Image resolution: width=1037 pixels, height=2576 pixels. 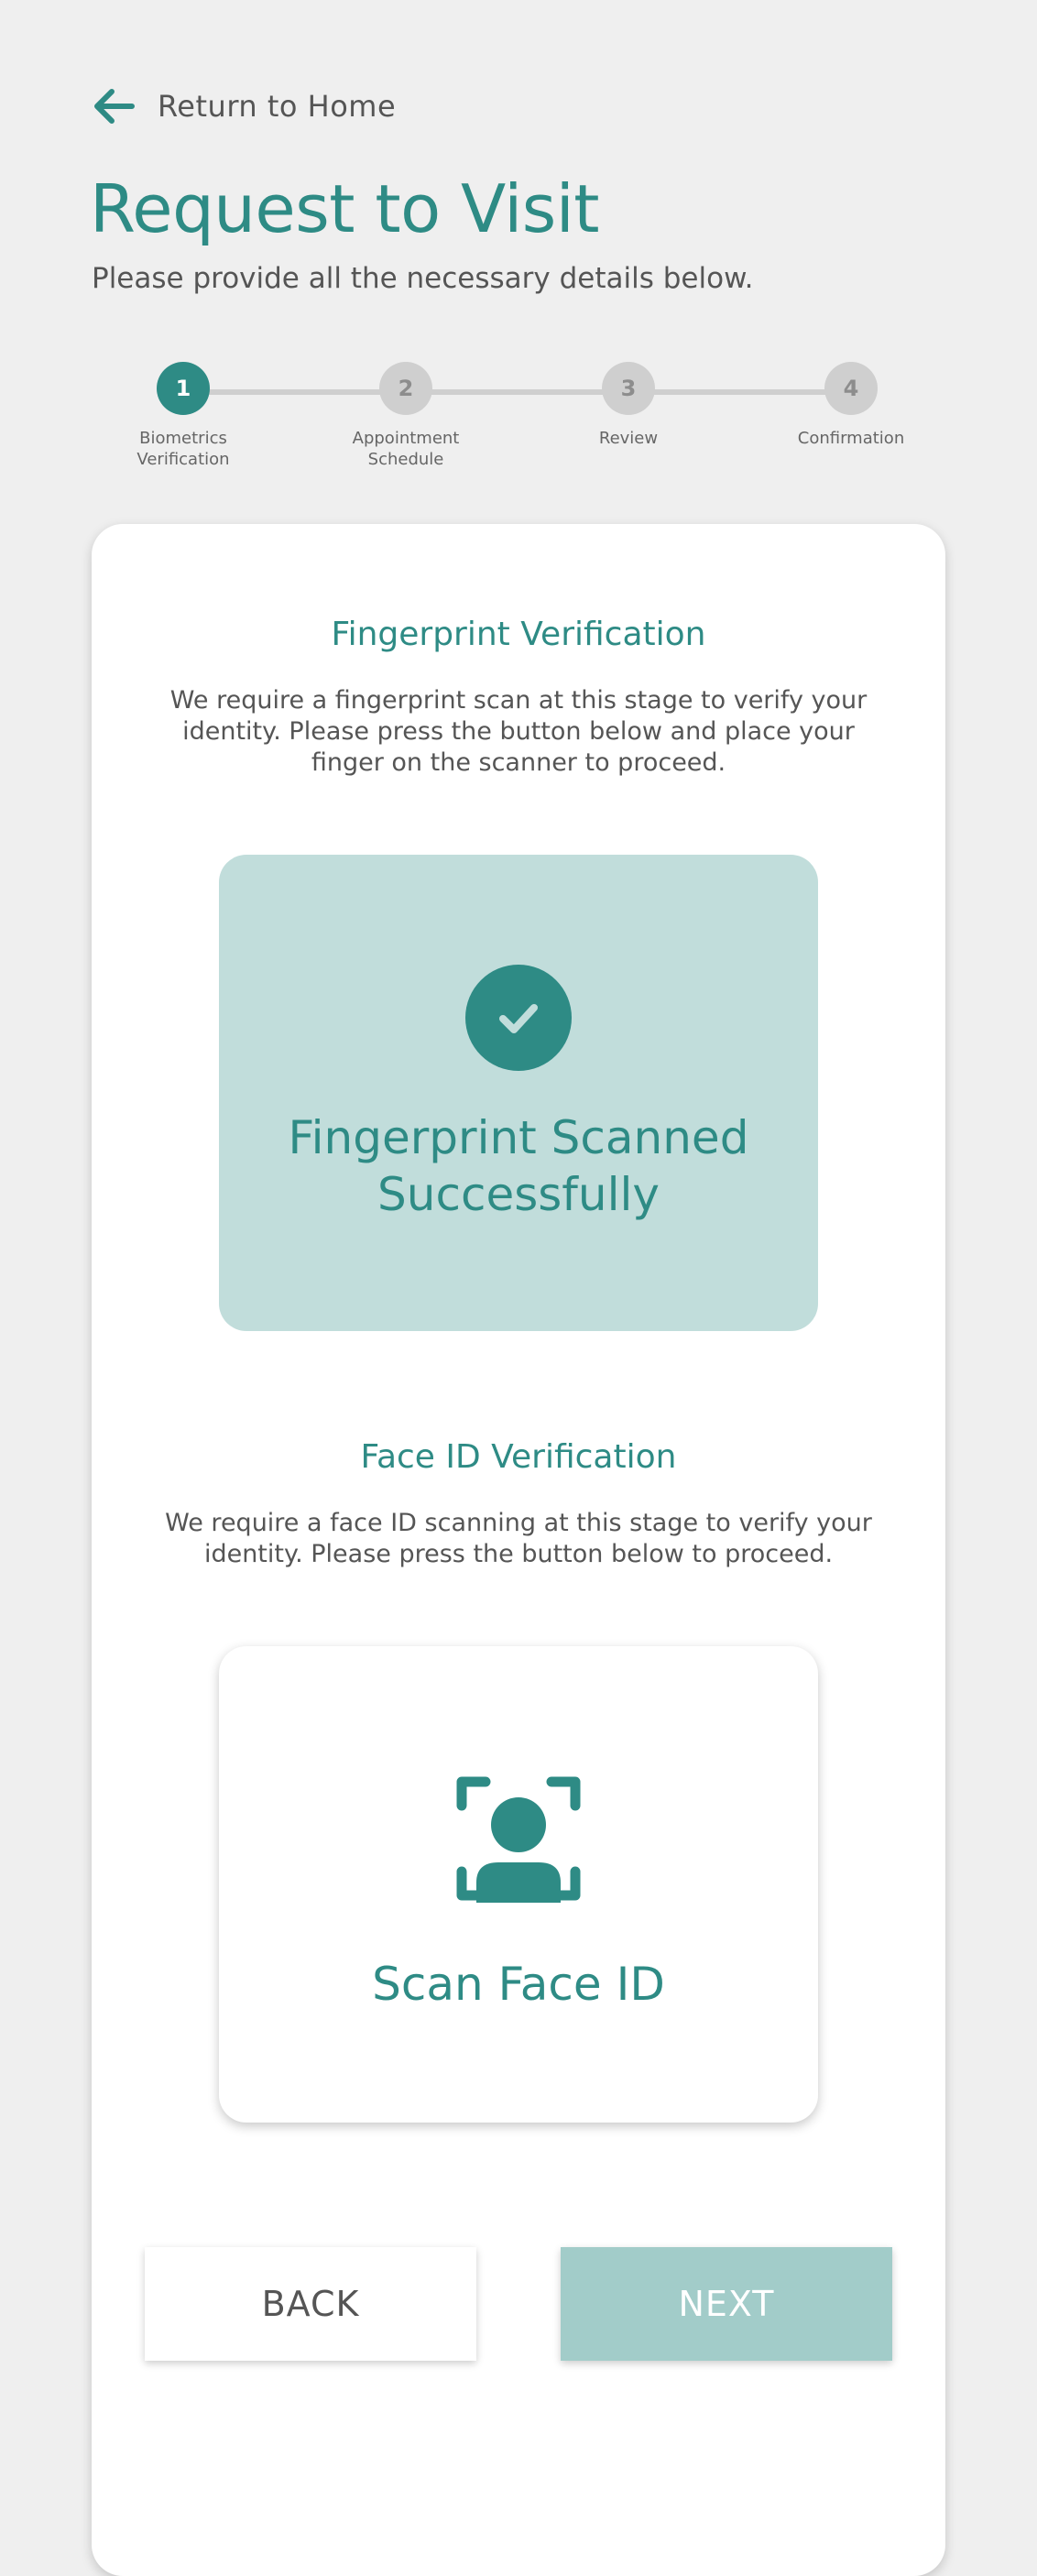 I want to click on step-label: Biometrics Verification, so click(x=183, y=449).